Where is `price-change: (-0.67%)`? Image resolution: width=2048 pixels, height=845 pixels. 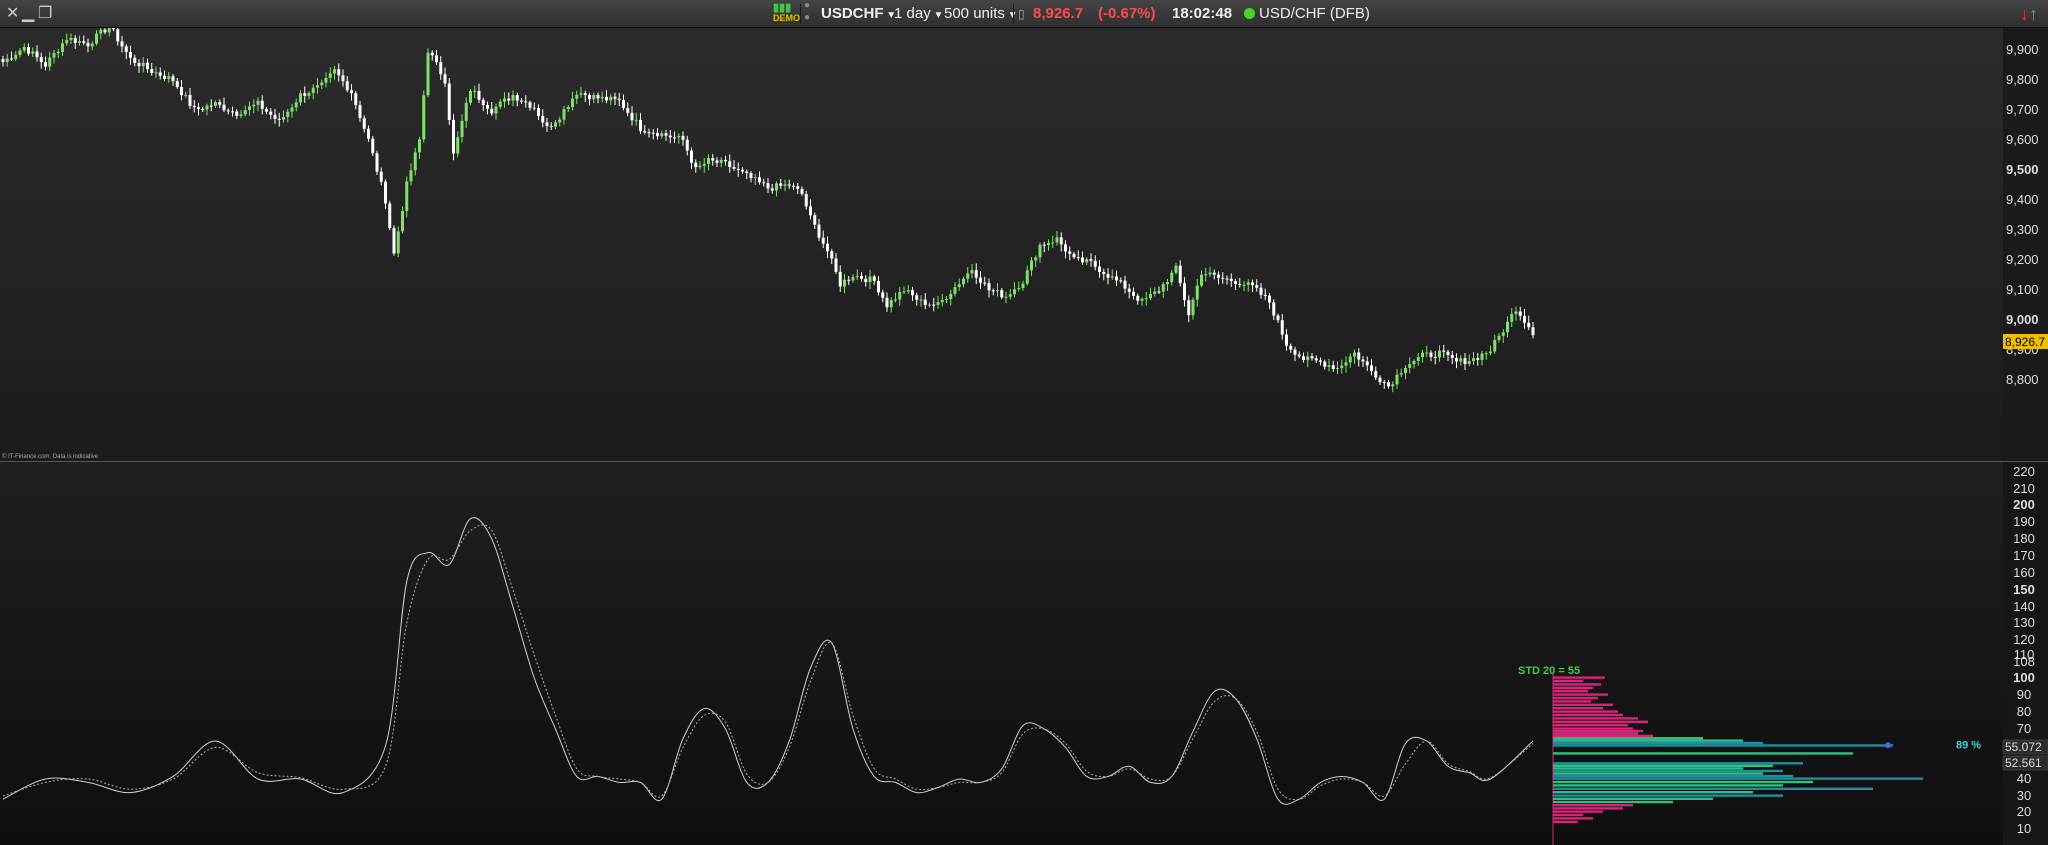 price-change: (-0.67%) is located at coordinates (1127, 13).